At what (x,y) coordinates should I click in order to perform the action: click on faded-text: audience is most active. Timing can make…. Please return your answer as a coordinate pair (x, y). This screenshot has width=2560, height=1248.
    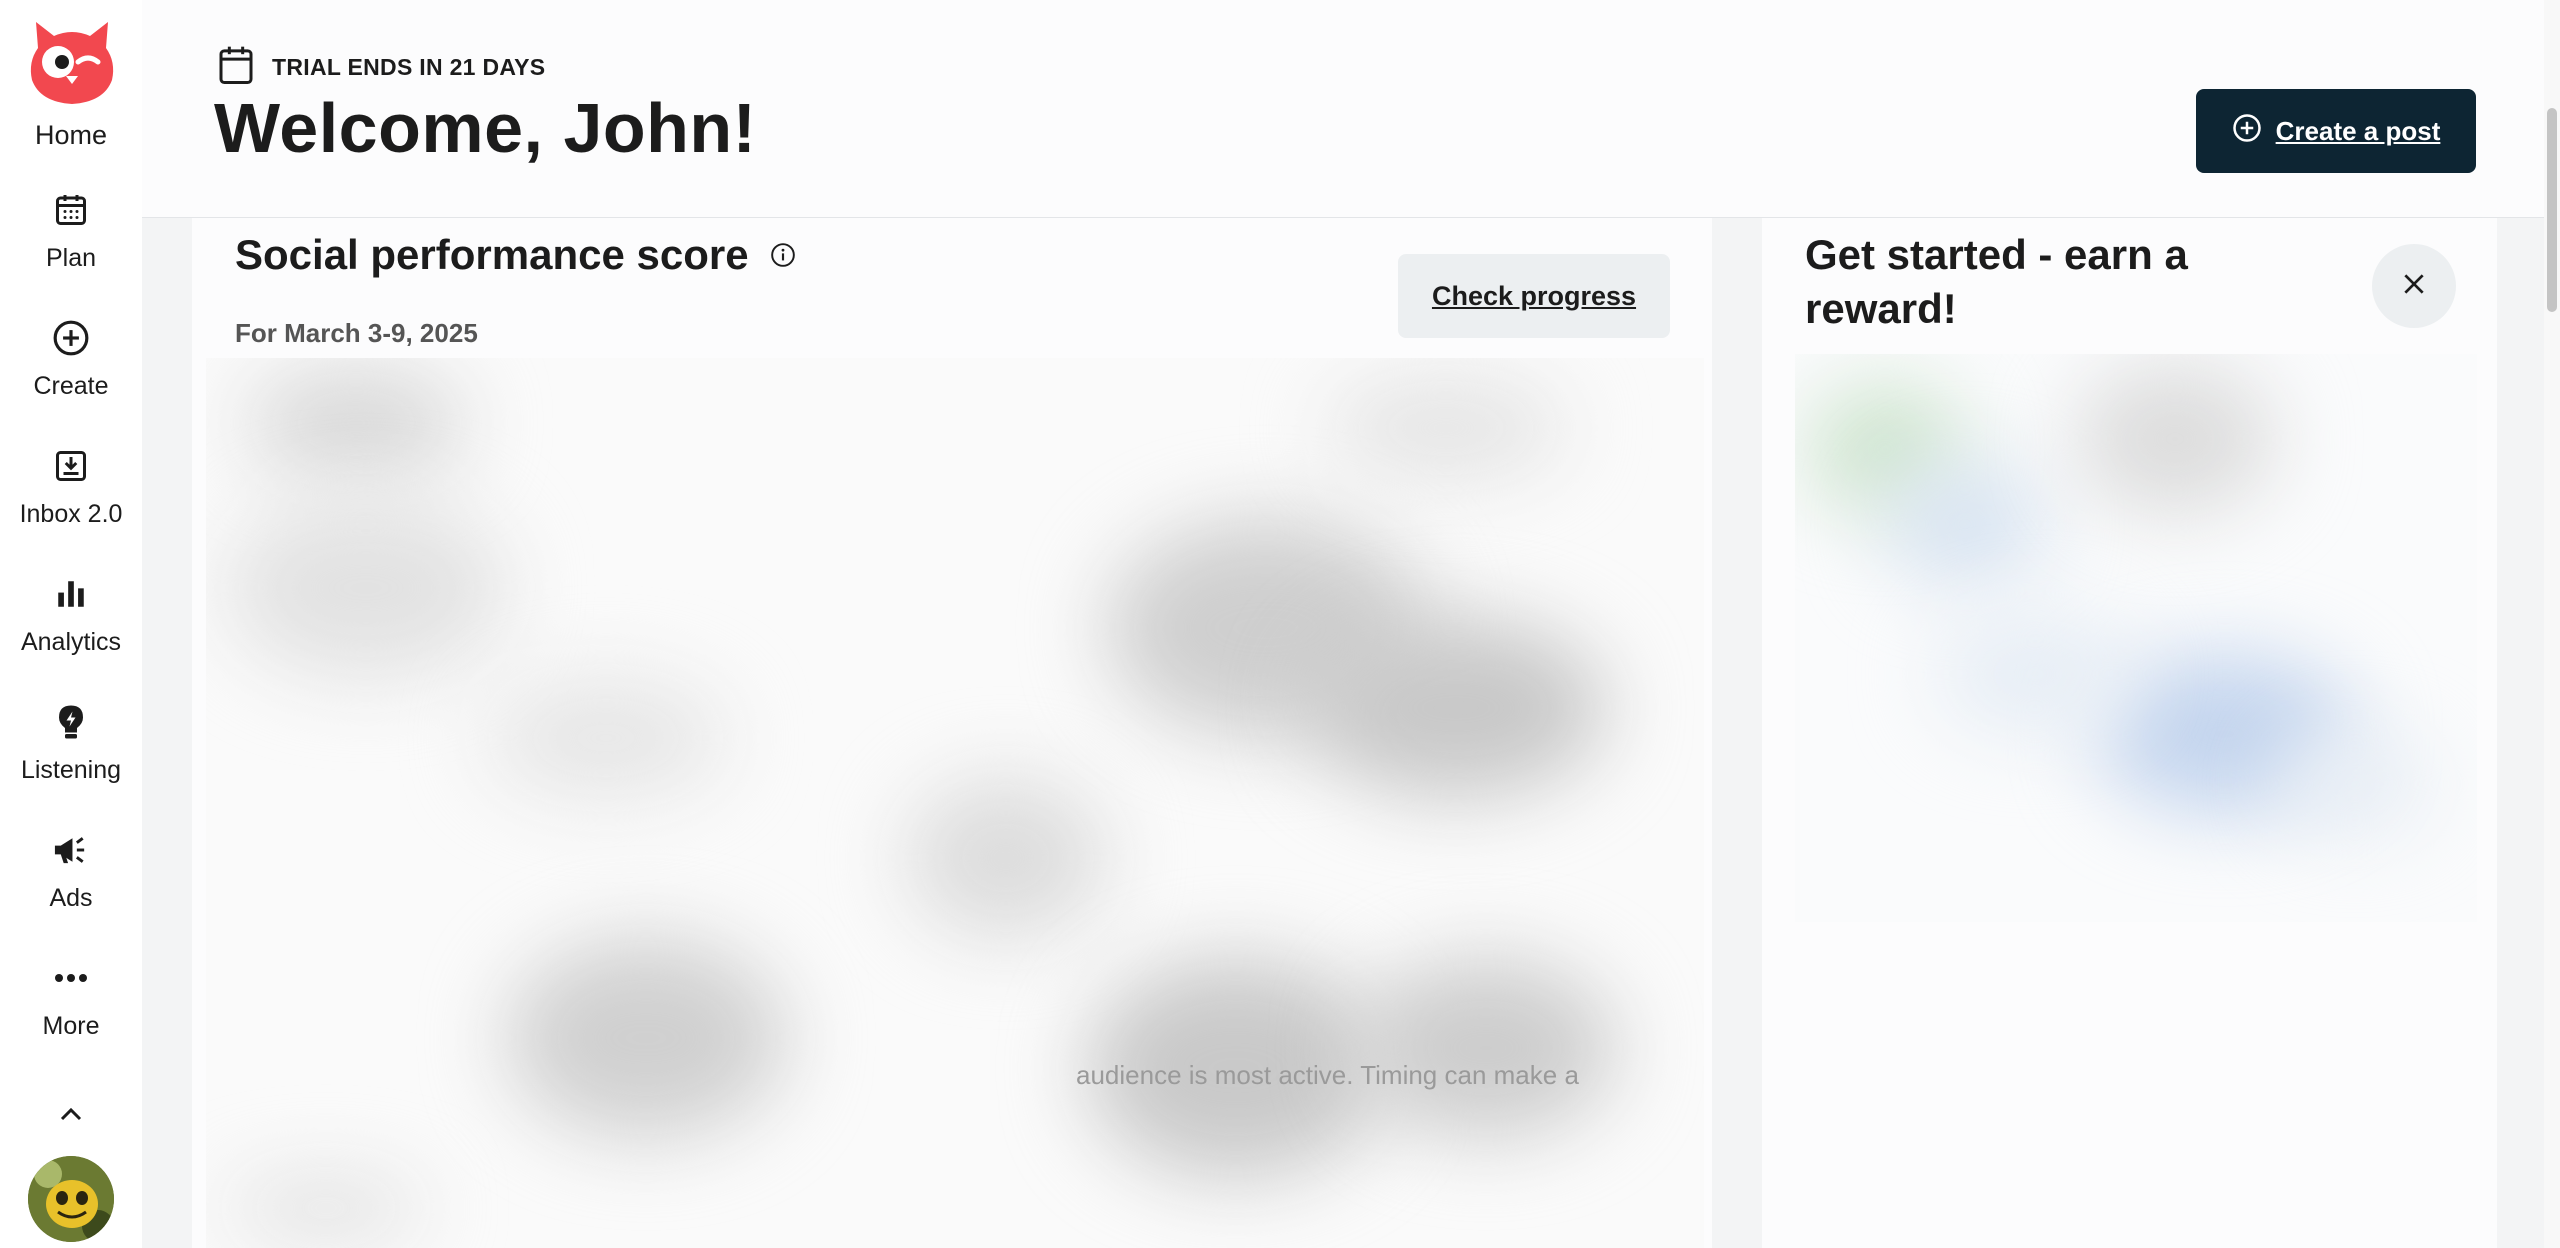
    Looking at the image, I should click on (1327, 1075).